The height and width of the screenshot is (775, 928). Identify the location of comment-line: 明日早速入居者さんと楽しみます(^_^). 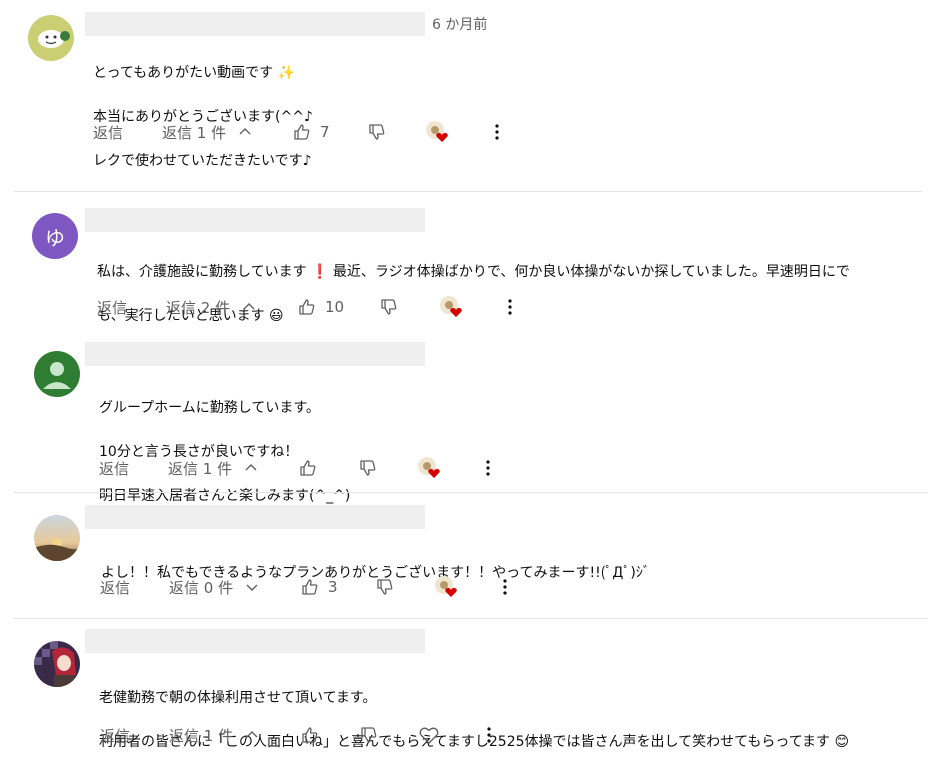
(225, 496).